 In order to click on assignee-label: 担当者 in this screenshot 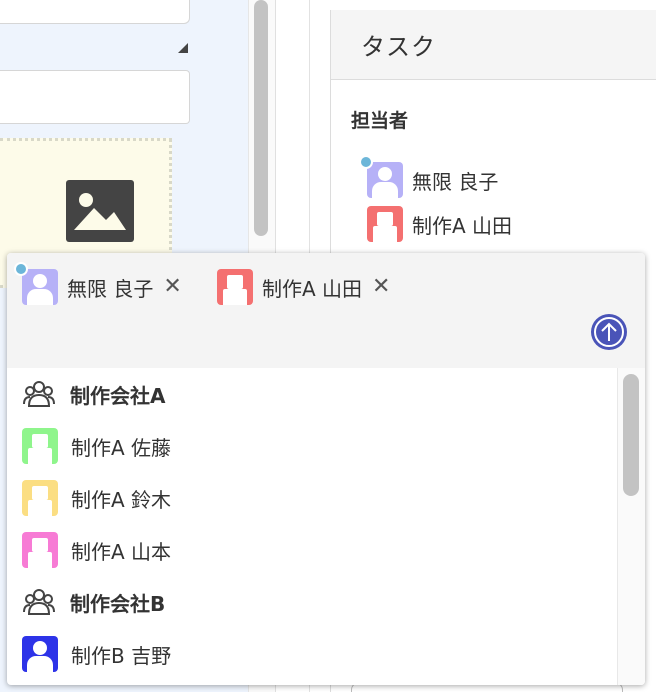, I will do `click(380, 121)`.